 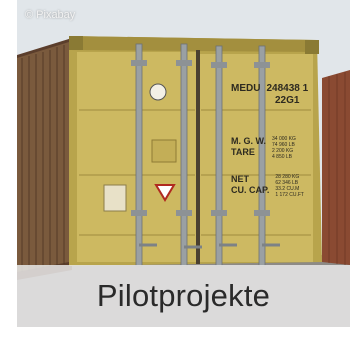 What do you see at coordinates (240, 179) in the screenshot?
I see `net-label: NET` at bounding box center [240, 179].